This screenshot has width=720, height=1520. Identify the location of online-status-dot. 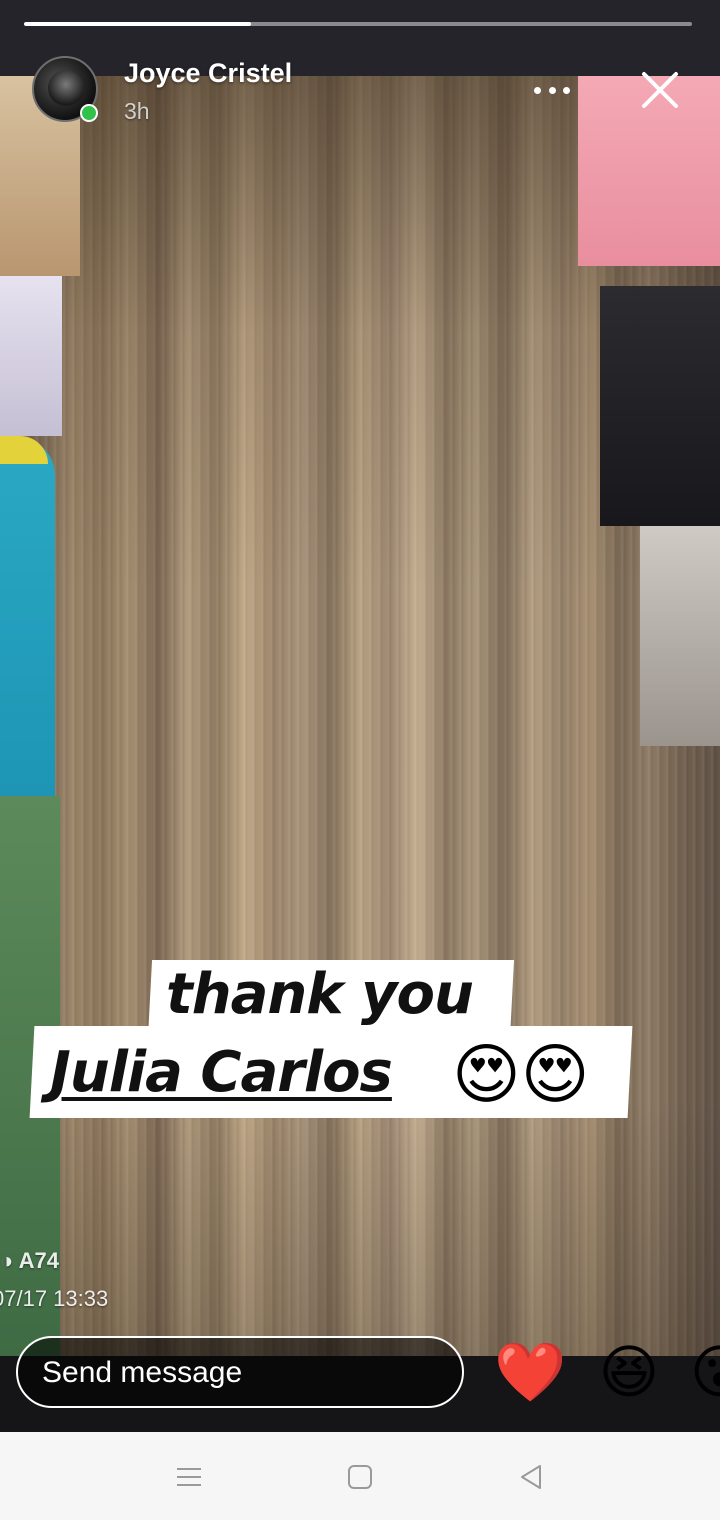
(89, 113).